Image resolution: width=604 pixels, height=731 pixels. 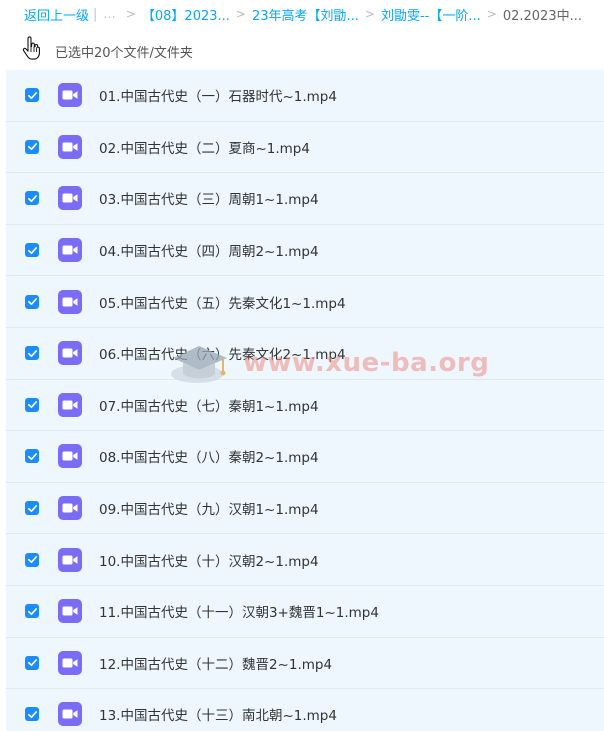 What do you see at coordinates (204, 147) in the screenshot?
I see `file-name: 02.中国古代史（二）夏商~1.mp4` at bounding box center [204, 147].